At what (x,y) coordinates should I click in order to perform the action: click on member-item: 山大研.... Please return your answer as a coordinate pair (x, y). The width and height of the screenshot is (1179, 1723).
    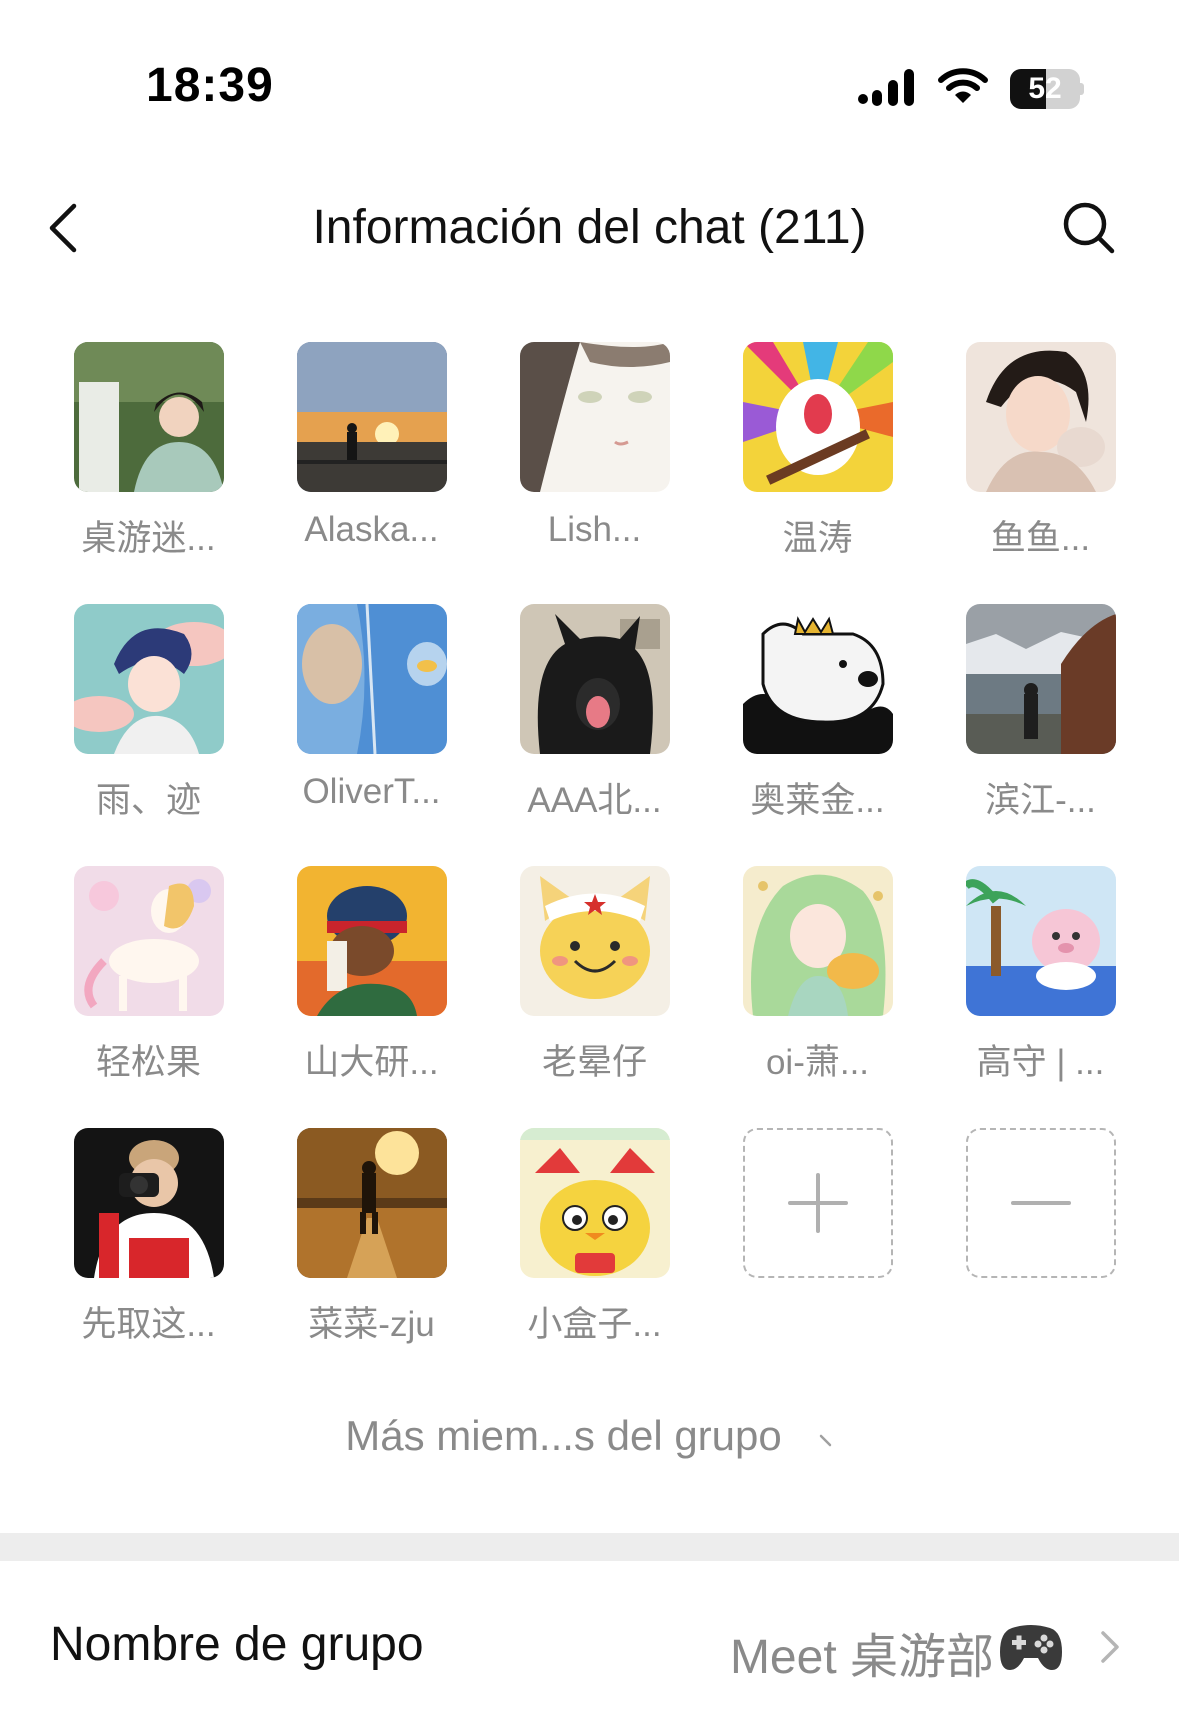
    Looking at the image, I should click on (371, 997).